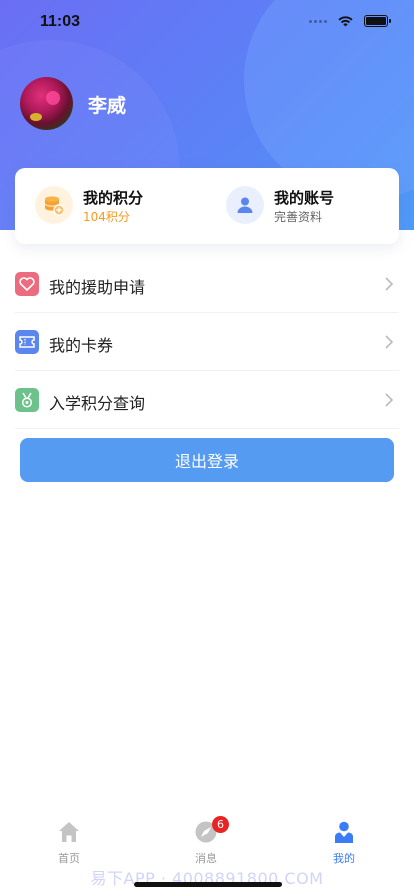 The width and height of the screenshot is (414, 896). Describe the element at coordinates (46, 103) in the screenshot. I see `avatar` at that location.